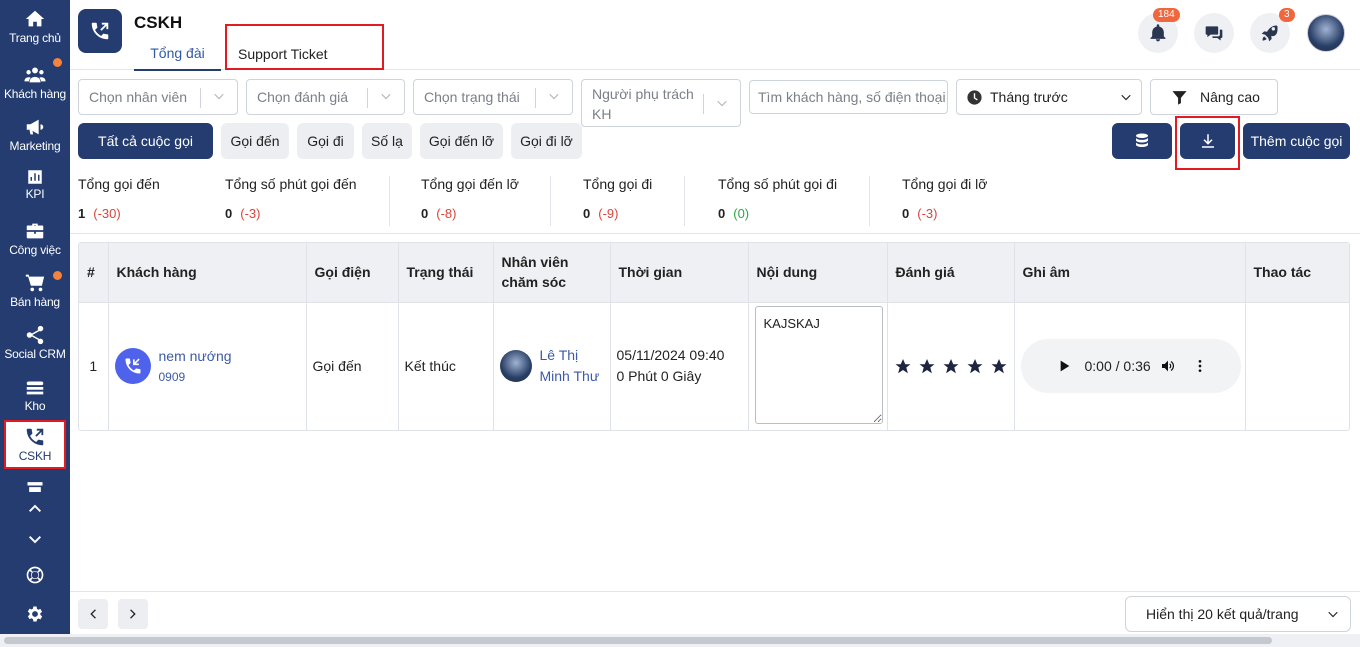  I want to click on filter-missed-incoming: Gọi đến lỡ, so click(461, 141).